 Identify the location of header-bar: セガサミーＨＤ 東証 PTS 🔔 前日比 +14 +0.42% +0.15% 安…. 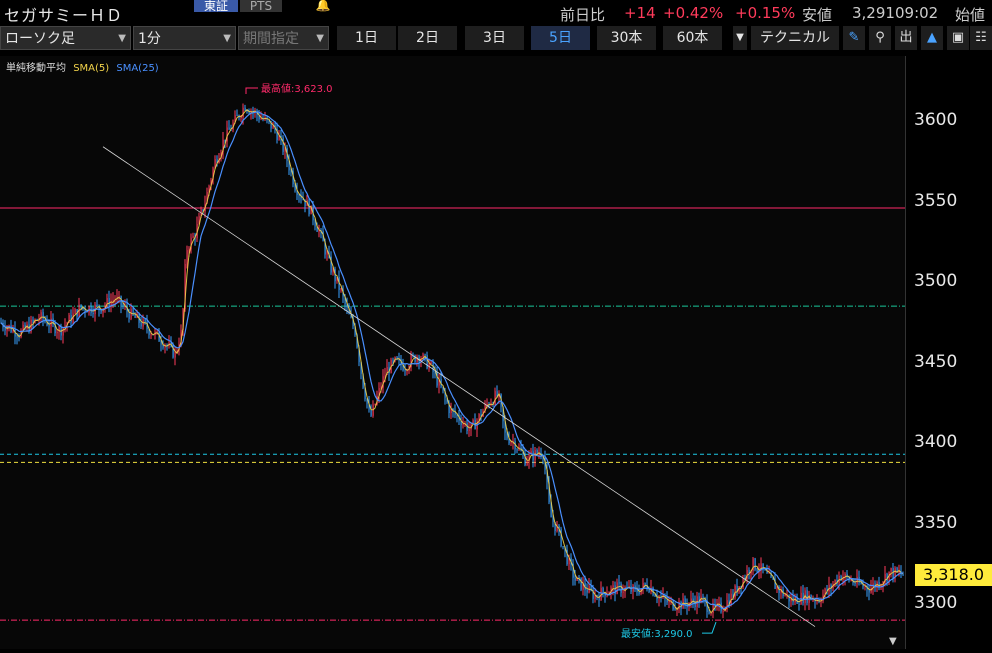
(496, 12).